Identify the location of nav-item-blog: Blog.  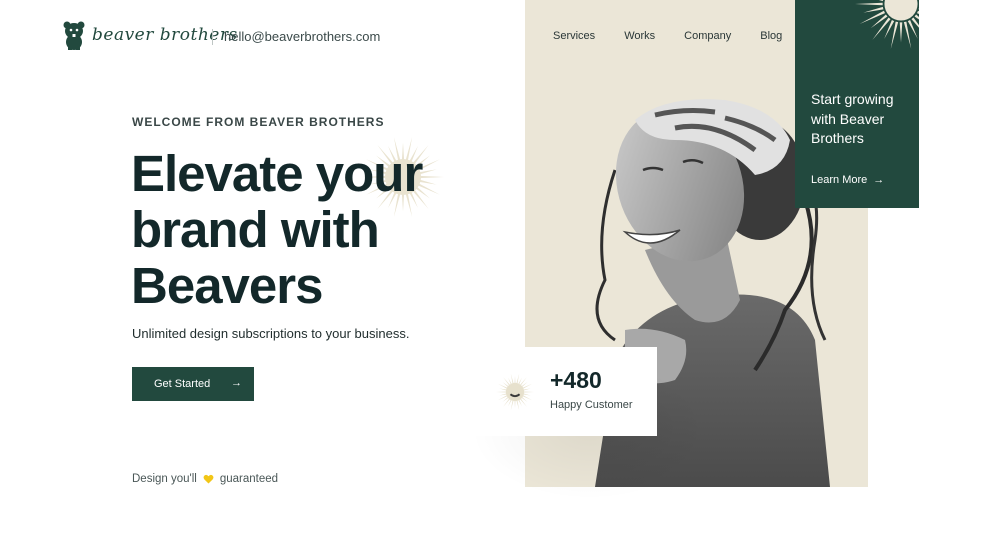
(771, 36).